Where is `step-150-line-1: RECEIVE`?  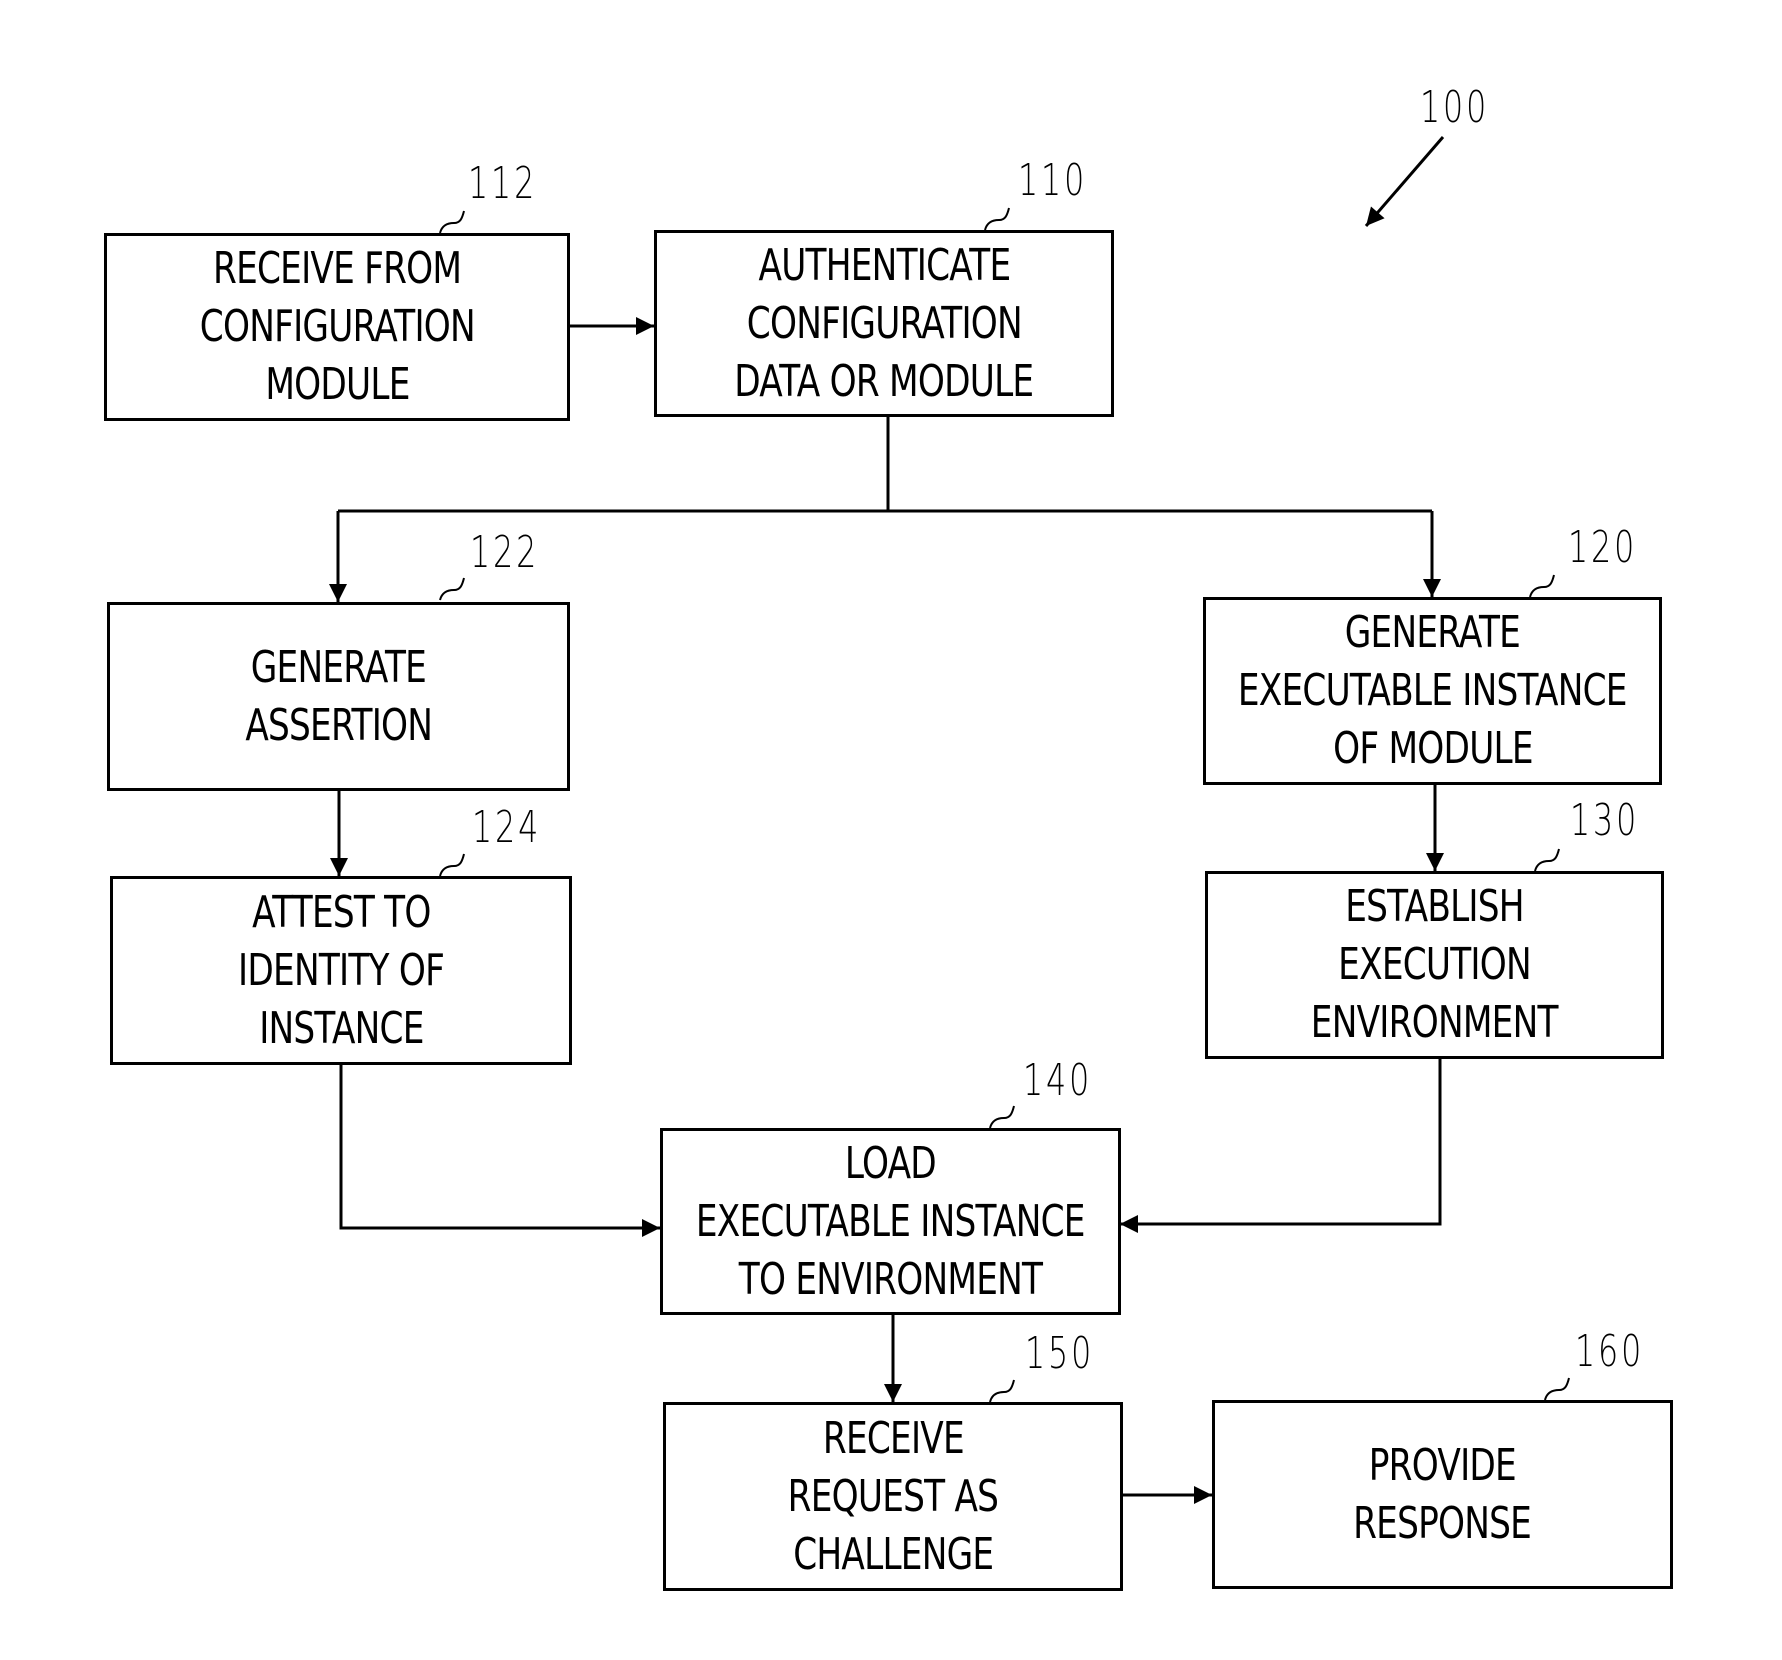 step-150-line-1: RECEIVE is located at coordinates (893, 1438).